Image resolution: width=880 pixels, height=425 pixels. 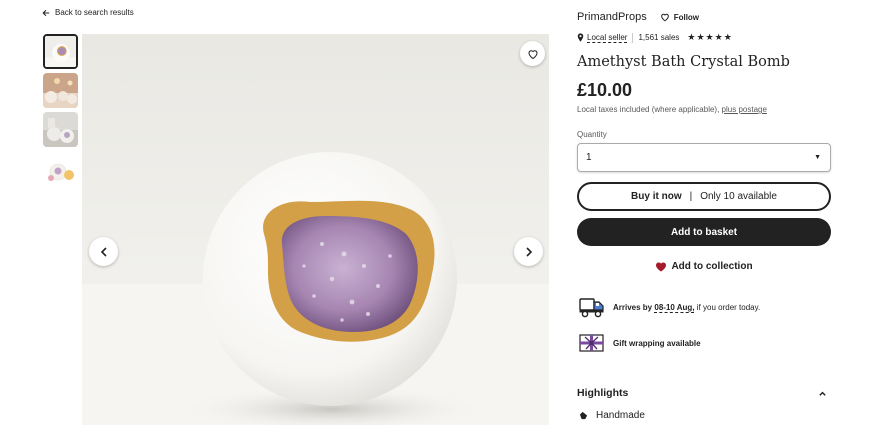 What do you see at coordinates (686, 17) in the screenshot?
I see `follow-label: Follow` at bounding box center [686, 17].